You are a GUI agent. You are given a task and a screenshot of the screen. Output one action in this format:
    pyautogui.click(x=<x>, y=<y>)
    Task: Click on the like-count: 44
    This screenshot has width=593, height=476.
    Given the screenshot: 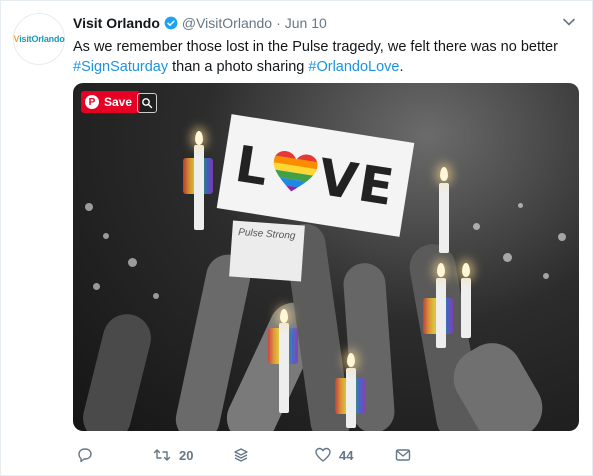 What is the action you would take?
    pyautogui.click(x=346, y=455)
    